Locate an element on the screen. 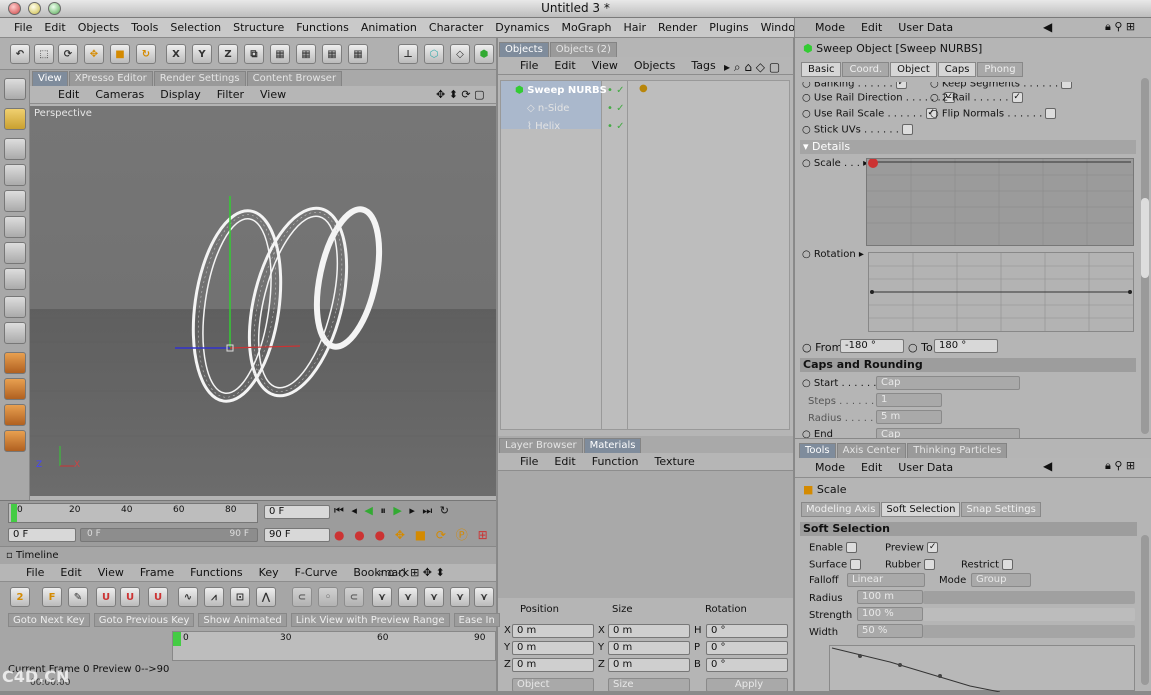 Image resolution: width=1151 pixels, height=695 pixels. tools-lock-icon: 🔒︎ ⚲ ⊞ is located at coordinates (1120, 466).